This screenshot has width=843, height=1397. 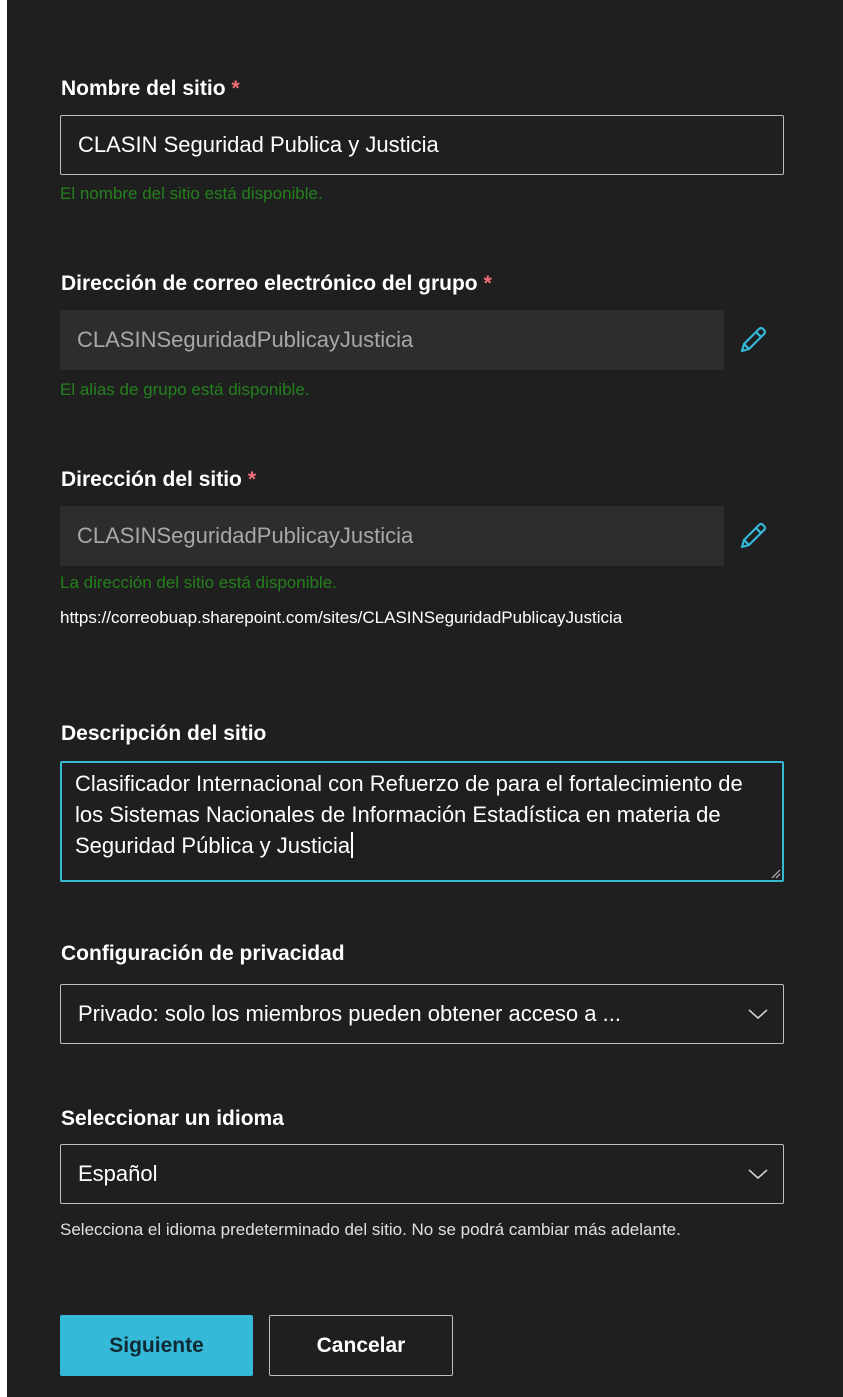 I want to click on site-description-label: Descripción del sitio, so click(x=163, y=734).